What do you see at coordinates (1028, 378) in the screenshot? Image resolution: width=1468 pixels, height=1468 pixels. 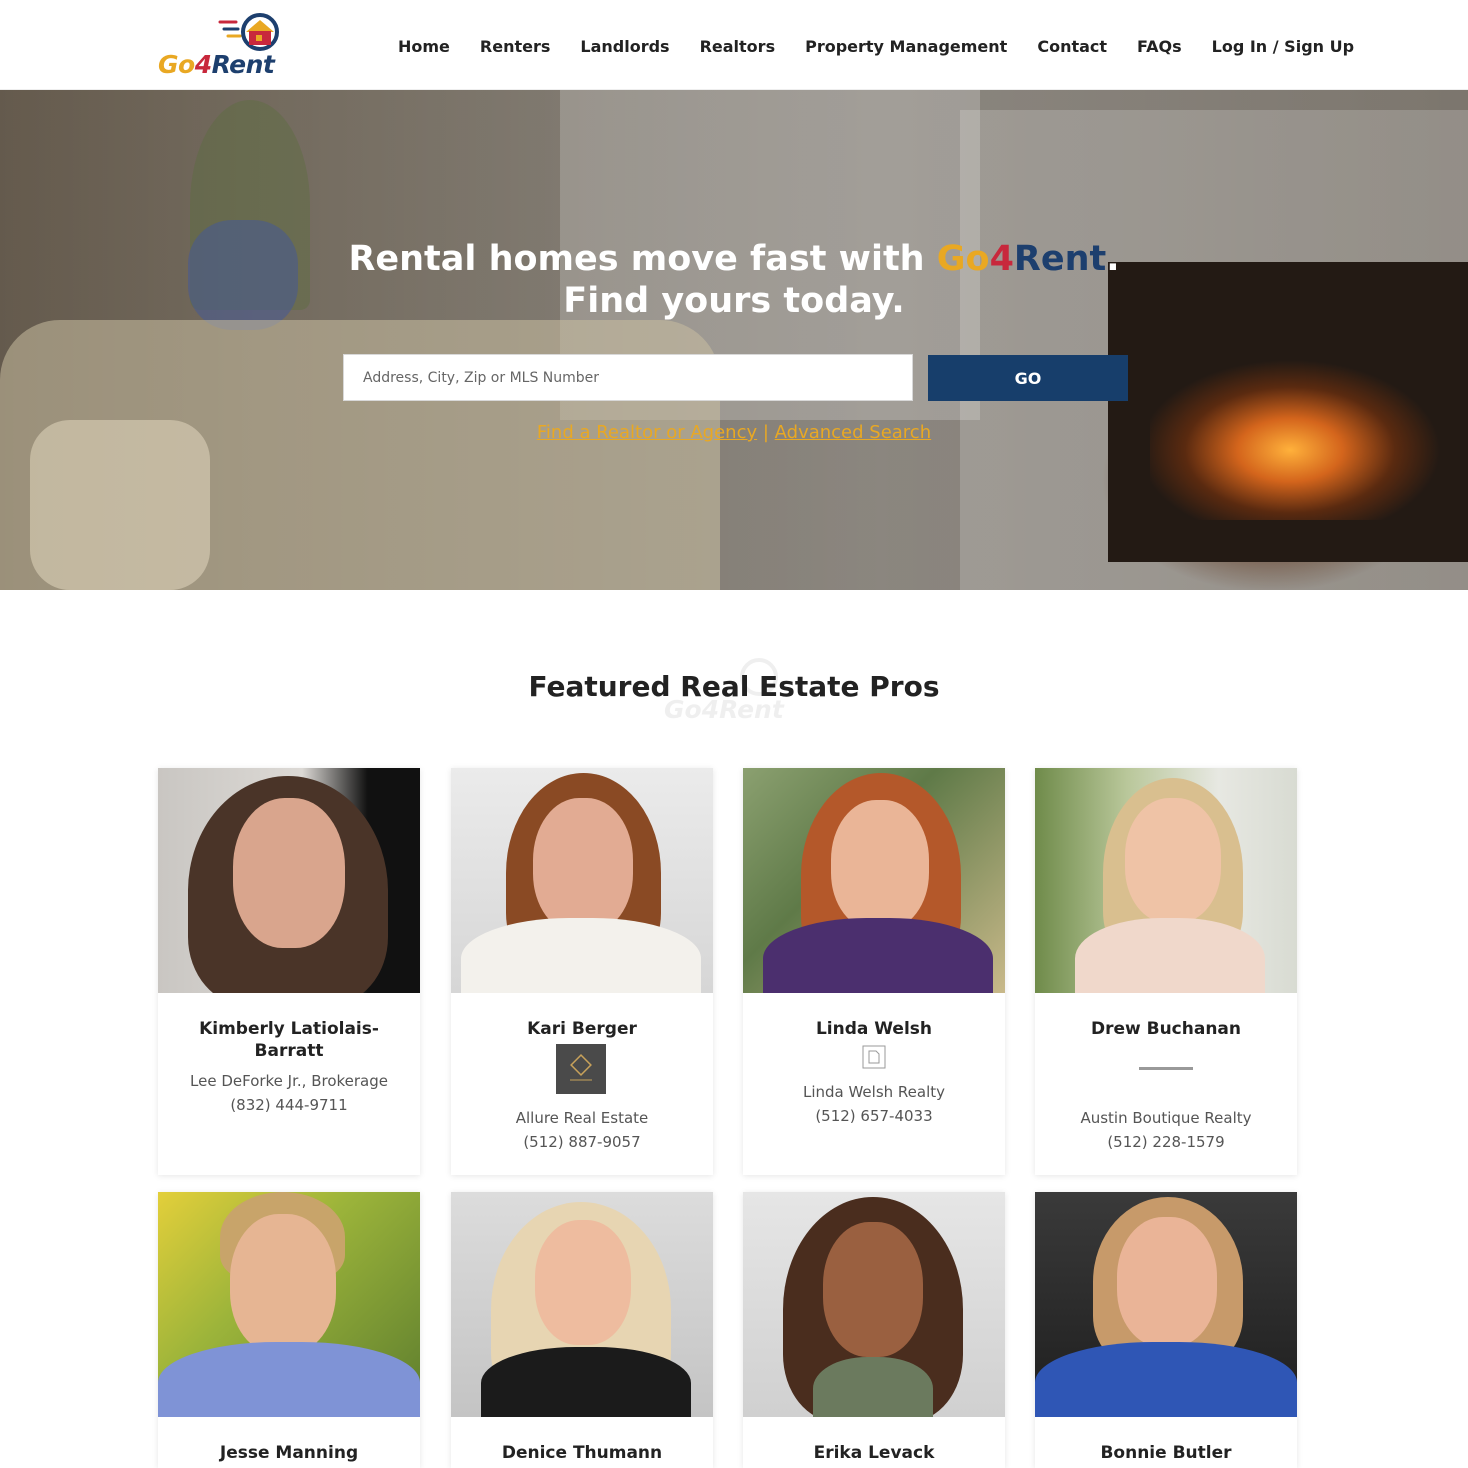 I see `go-button: GO` at bounding box center [1028, 378].